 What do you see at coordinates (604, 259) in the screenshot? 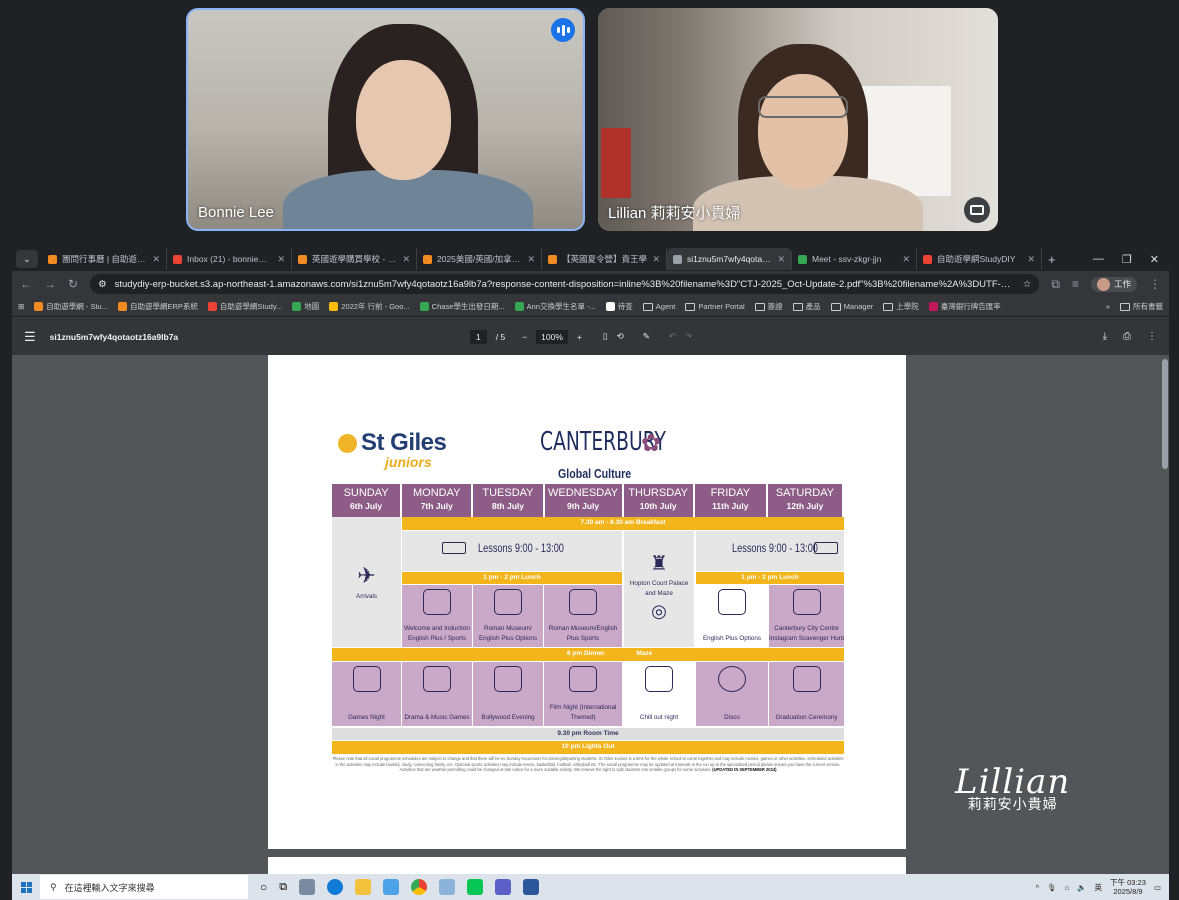
I see `browser-tab: 【英國夏令營】貴王學 ✕` at bounding box center [604, 259].